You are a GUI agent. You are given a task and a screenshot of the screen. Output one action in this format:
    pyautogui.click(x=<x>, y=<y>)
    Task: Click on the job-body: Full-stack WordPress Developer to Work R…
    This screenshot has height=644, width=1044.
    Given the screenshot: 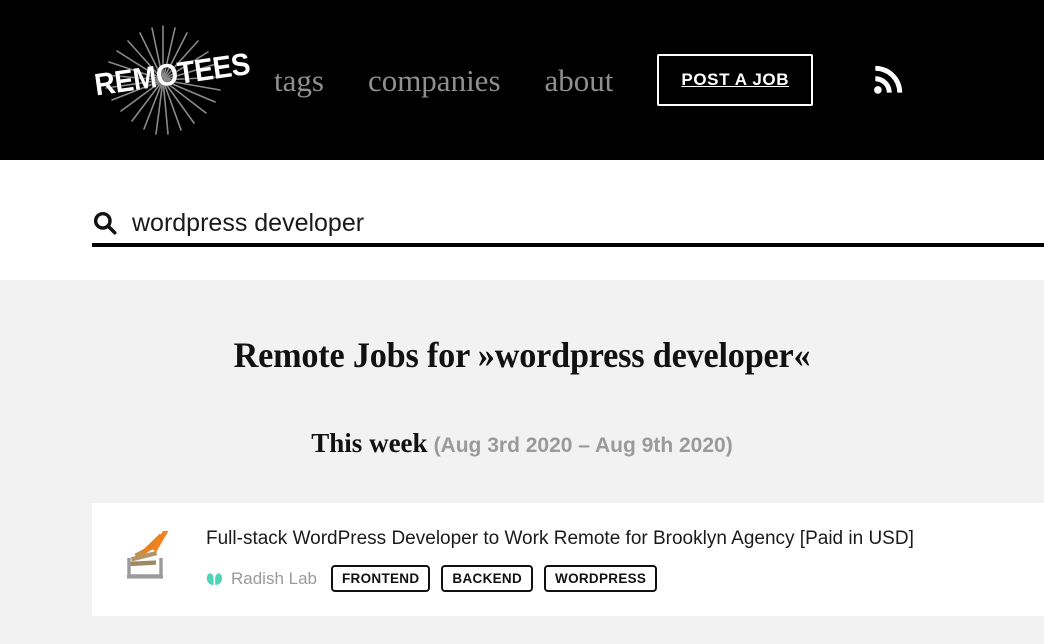 What is the action you would take?
    pyautogui.click(x=625, y=560)
    